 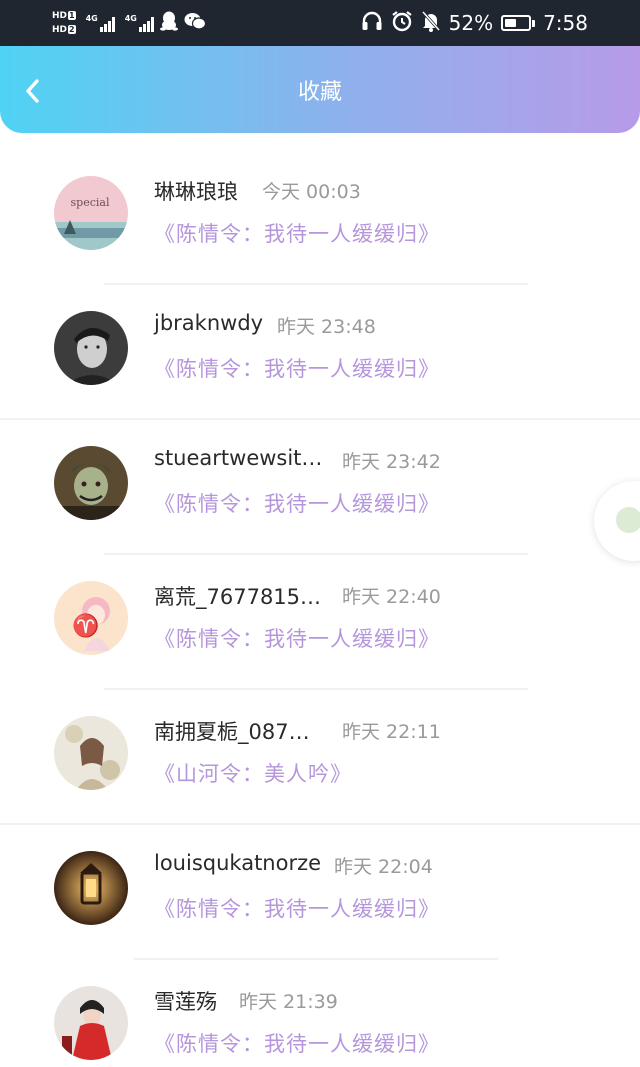 What do you see at coordinates (60, 15) in the screenshot?
I see `hd1-label: HD` at bounding box center [60, 15].